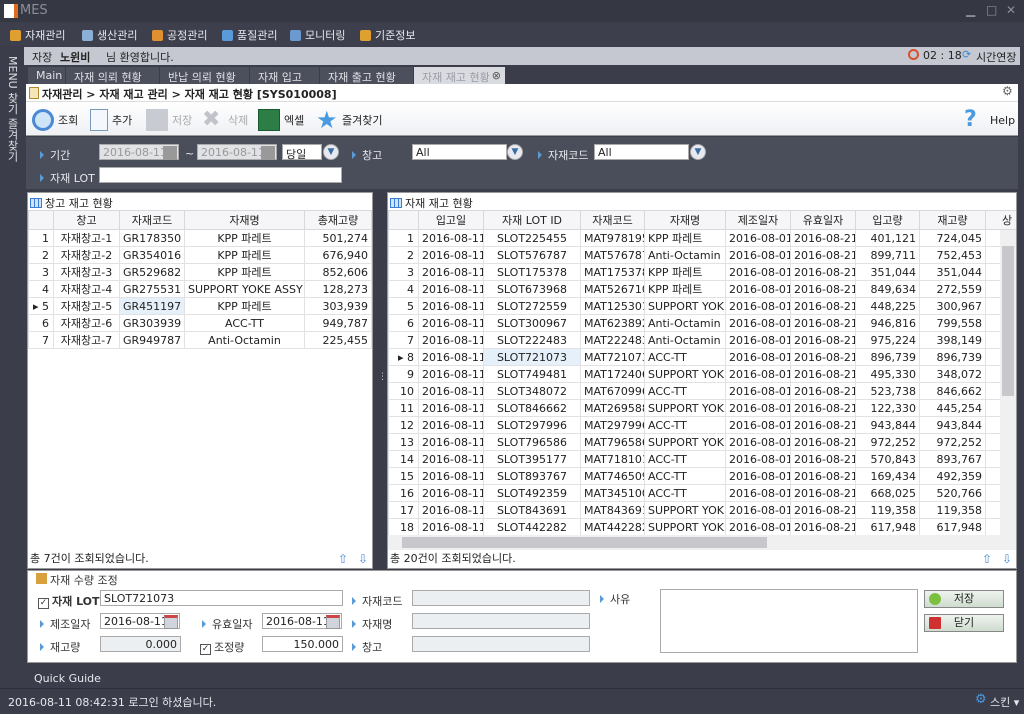 The image size is (1024, 714). What do you see at coordinates (111, 120) in the screenshot?
I see `add-button: 추가` at bounding box center [111, 120].